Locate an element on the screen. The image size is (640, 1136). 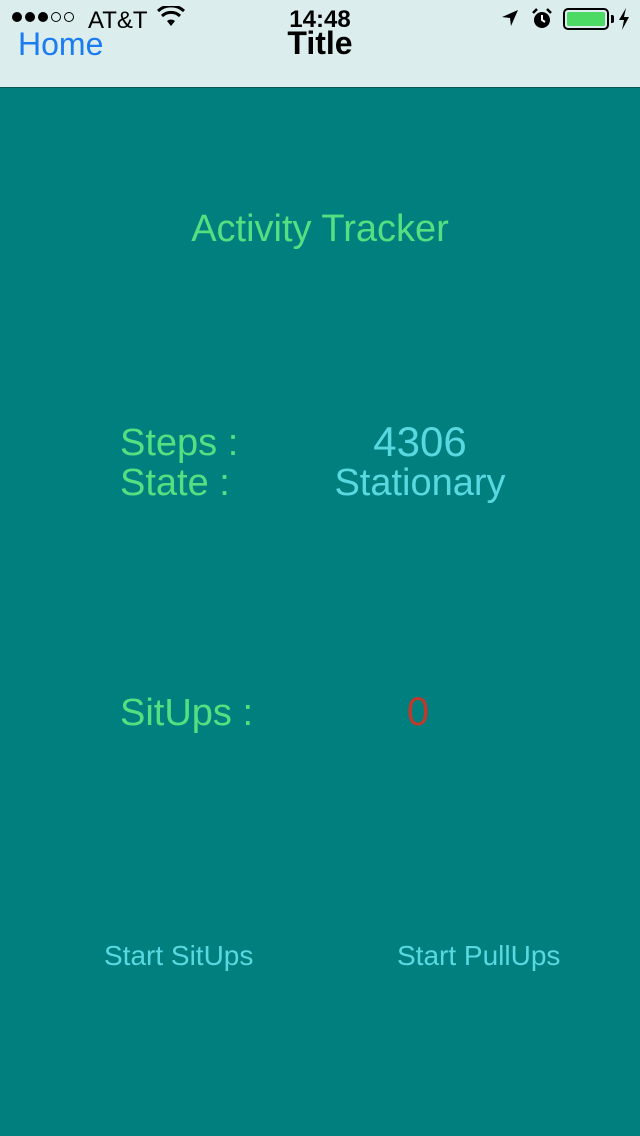
nav-title: Title is located at coordinates (320, 43).